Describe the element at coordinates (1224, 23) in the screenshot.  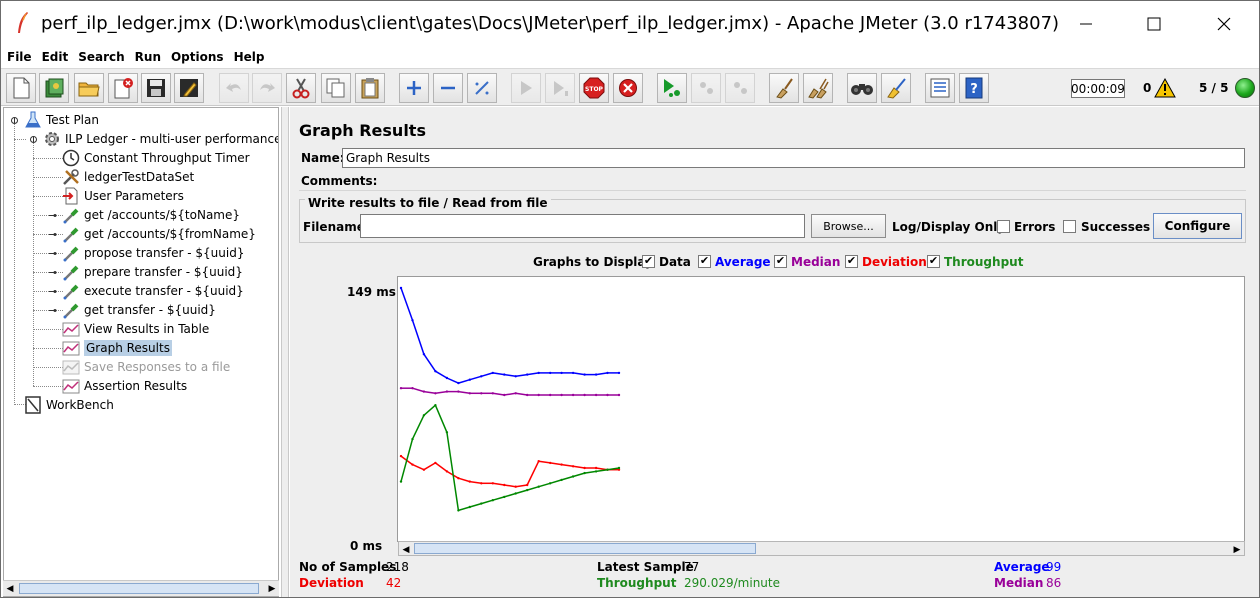
I see `close-button` at that location.